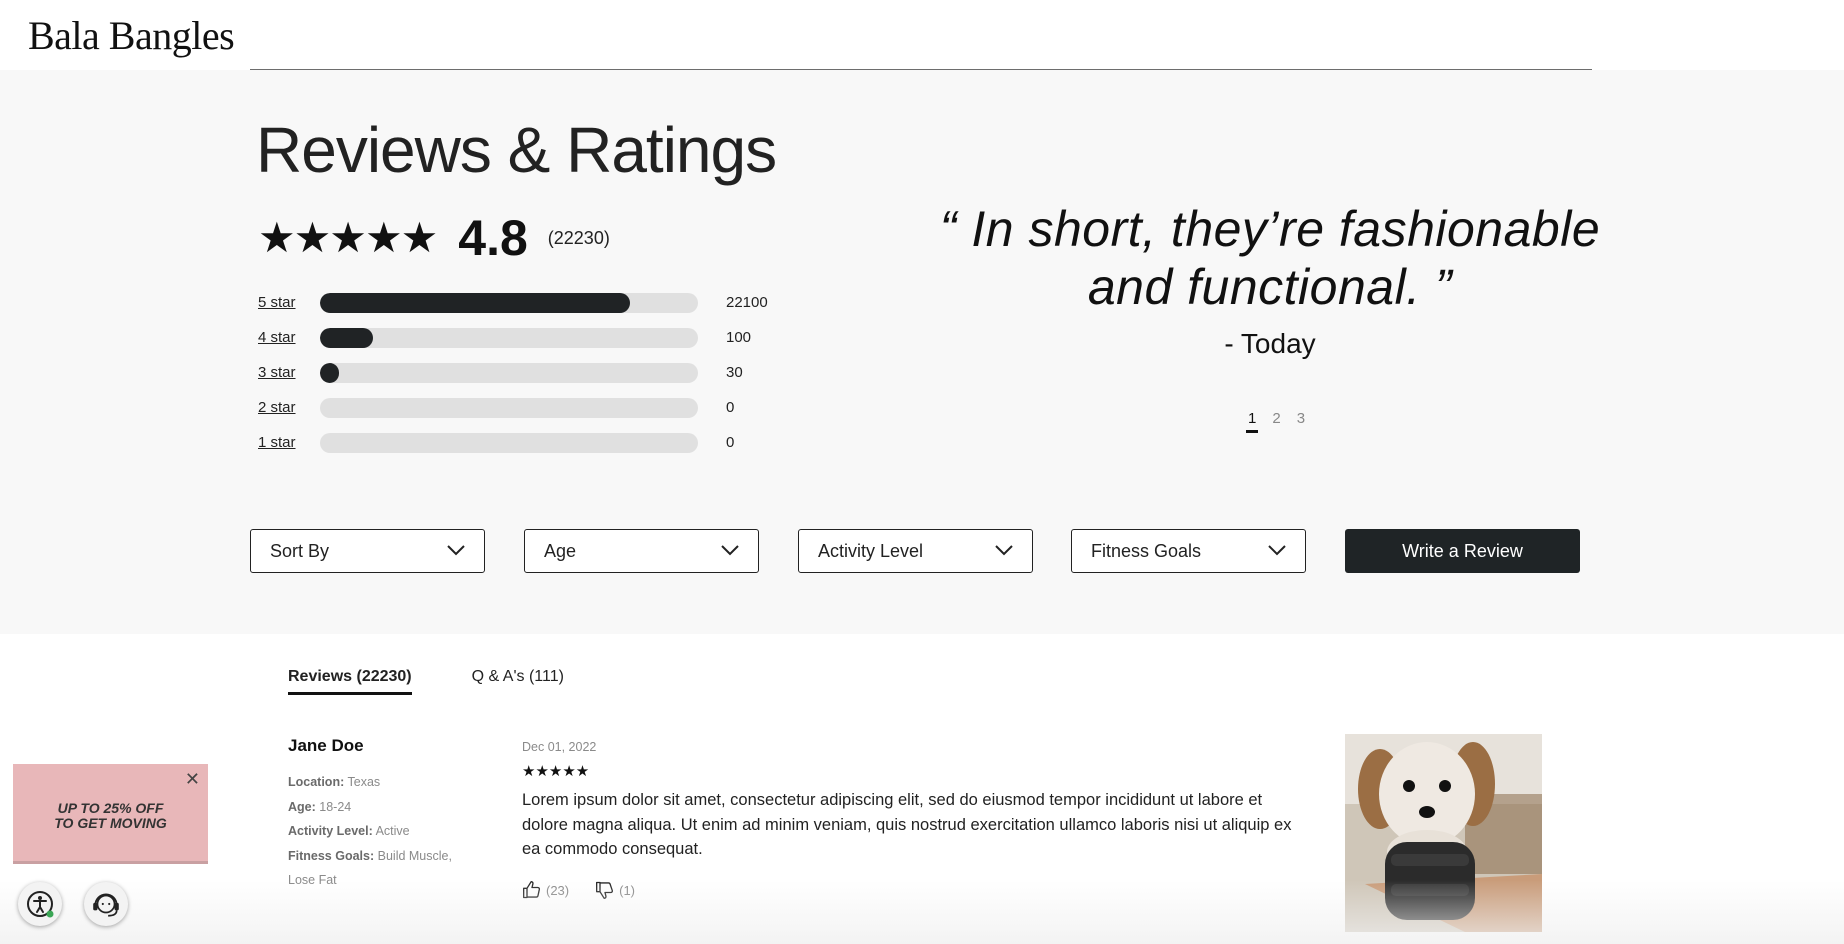  Describe the element at coordinates (277, 302) in the screenshot. I see `rating-row-label: 5 star` at that location.